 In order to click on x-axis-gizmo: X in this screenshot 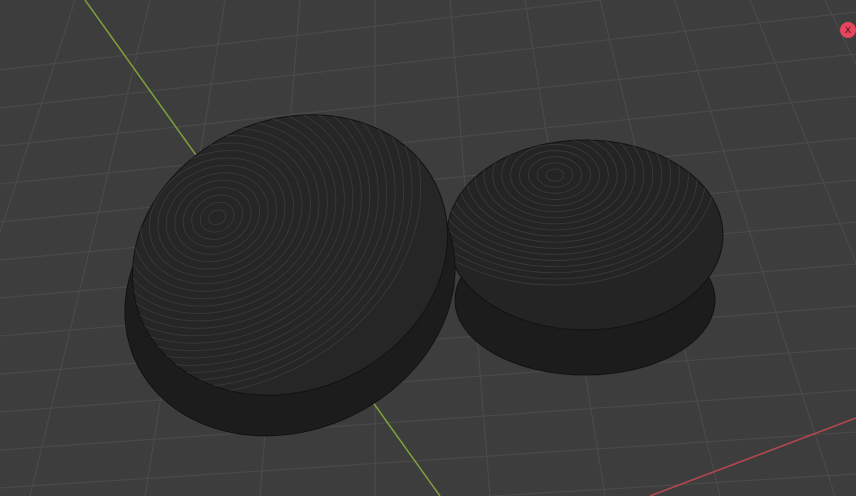, I will do `click(848, 30)`.